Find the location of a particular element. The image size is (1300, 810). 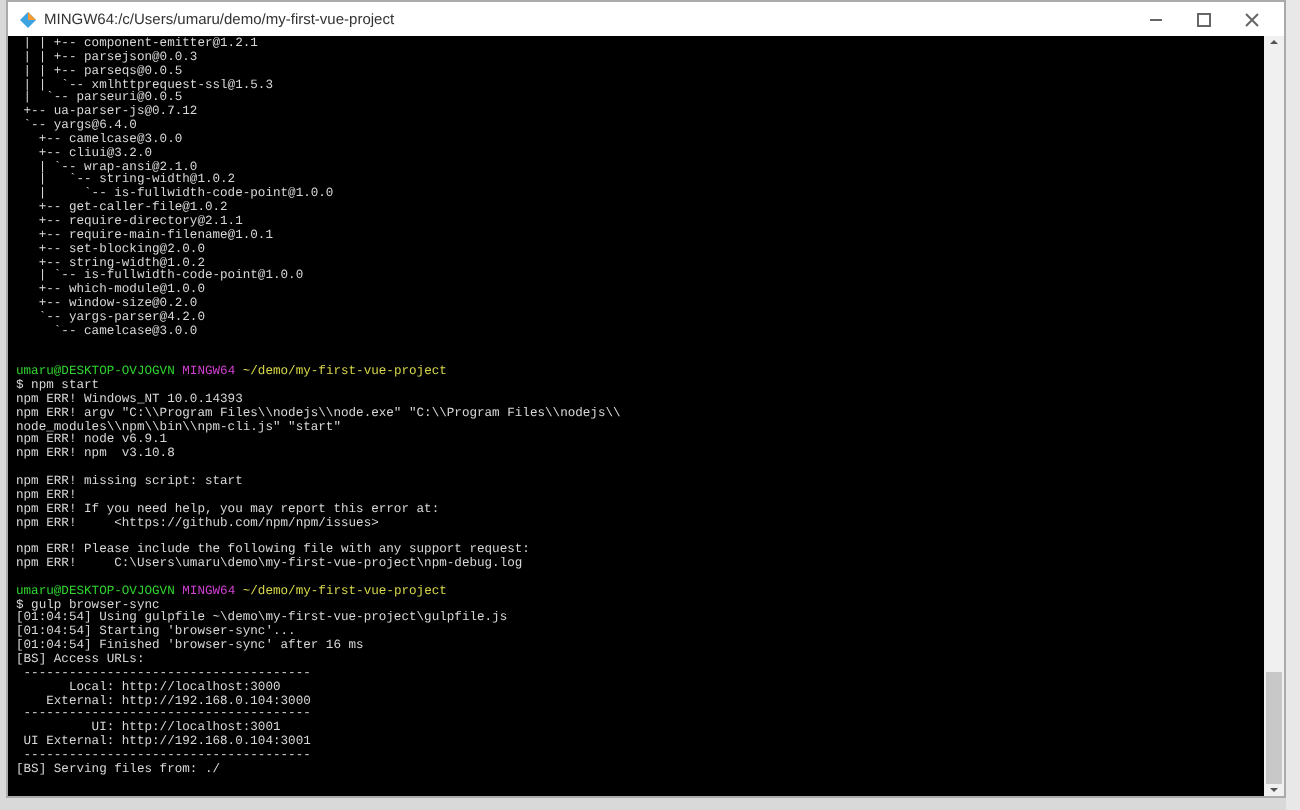

close-icon is located at coordinates (1252, 19).